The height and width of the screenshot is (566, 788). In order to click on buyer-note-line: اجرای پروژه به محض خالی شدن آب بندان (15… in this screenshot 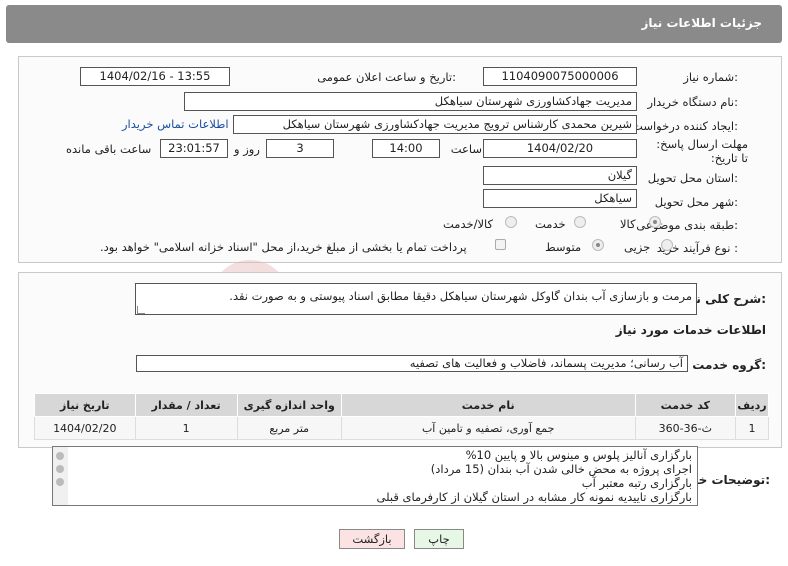, I will do `click(561, 469)`.